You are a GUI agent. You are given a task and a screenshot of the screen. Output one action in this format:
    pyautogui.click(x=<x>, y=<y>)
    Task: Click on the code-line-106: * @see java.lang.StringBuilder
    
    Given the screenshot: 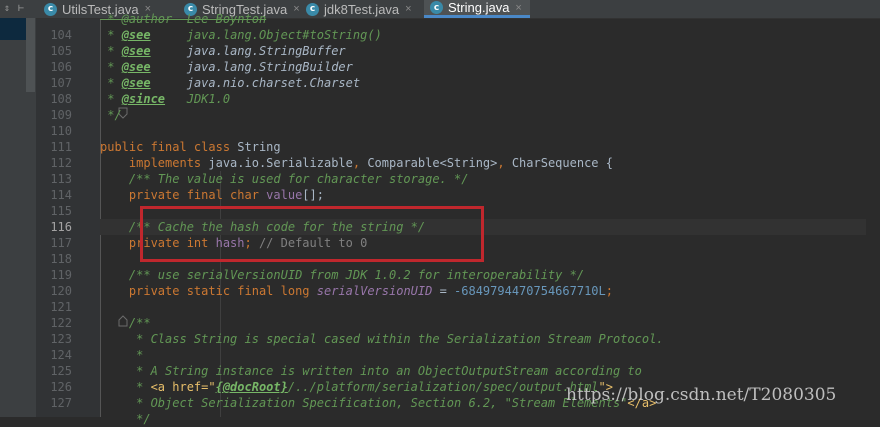 What is the action you would take?
    pyautogui.click(x=226, y=67)
    